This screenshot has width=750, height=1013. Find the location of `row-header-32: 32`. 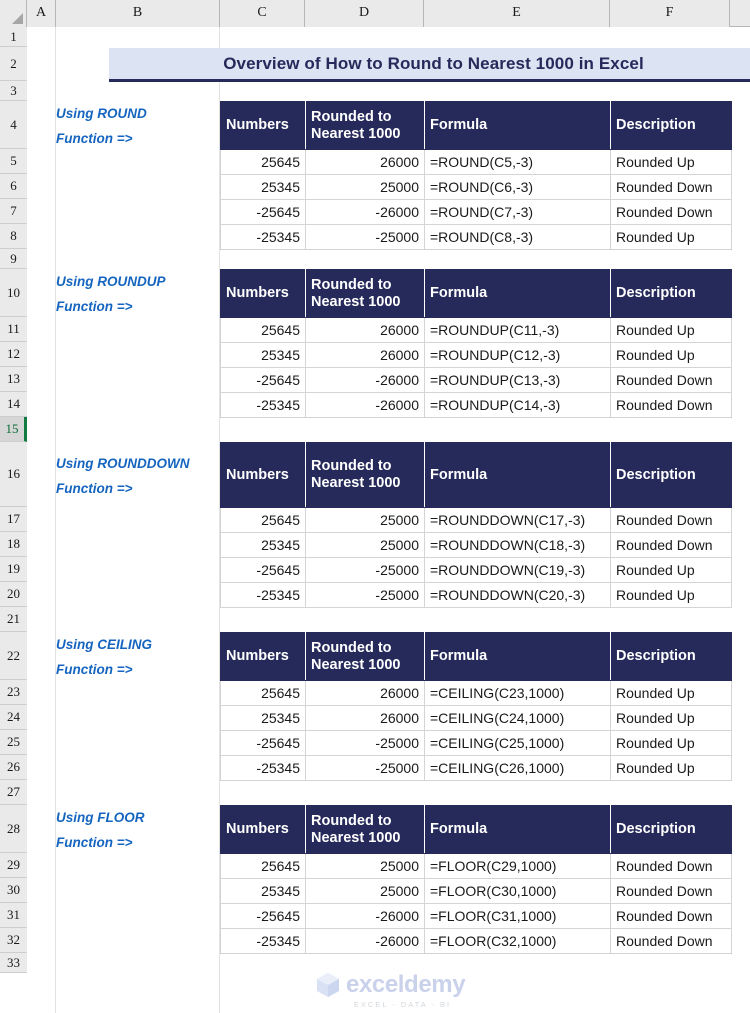

row-header-32: 32 is located at coordinates (13, 940).